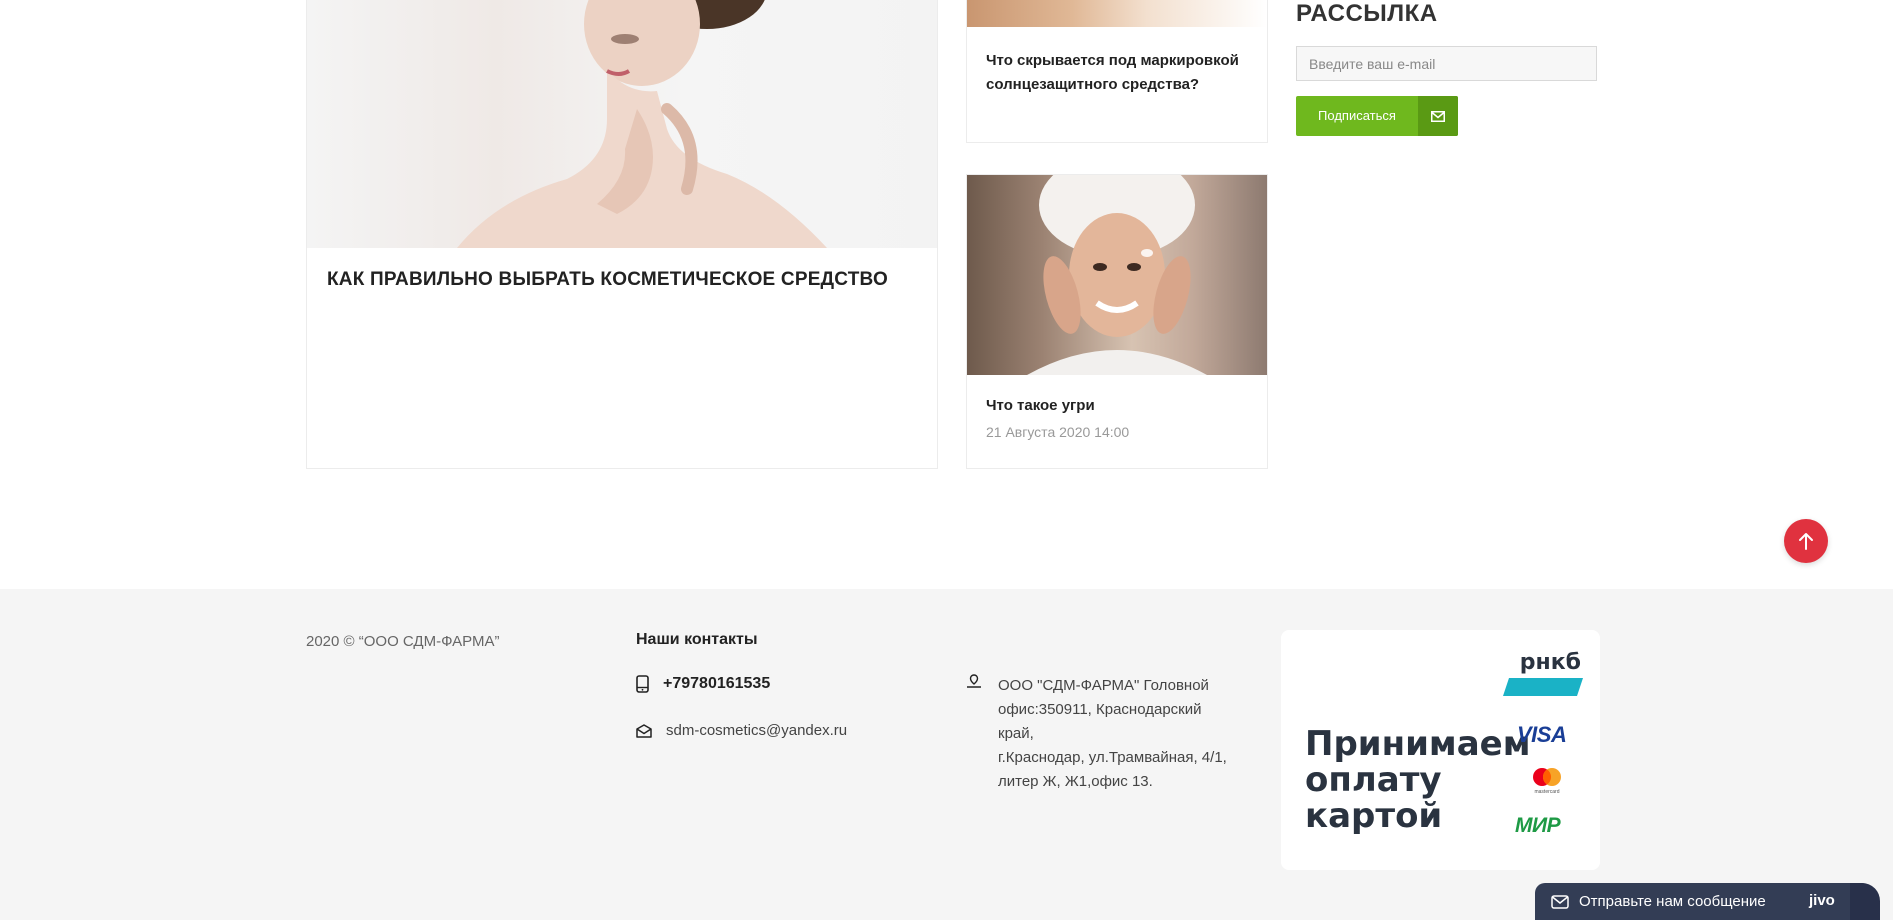  What do you see at coordinates (1446, 63) in the screenshot?
I see `newsletter-email-input` at bounding box center [1446, 63].